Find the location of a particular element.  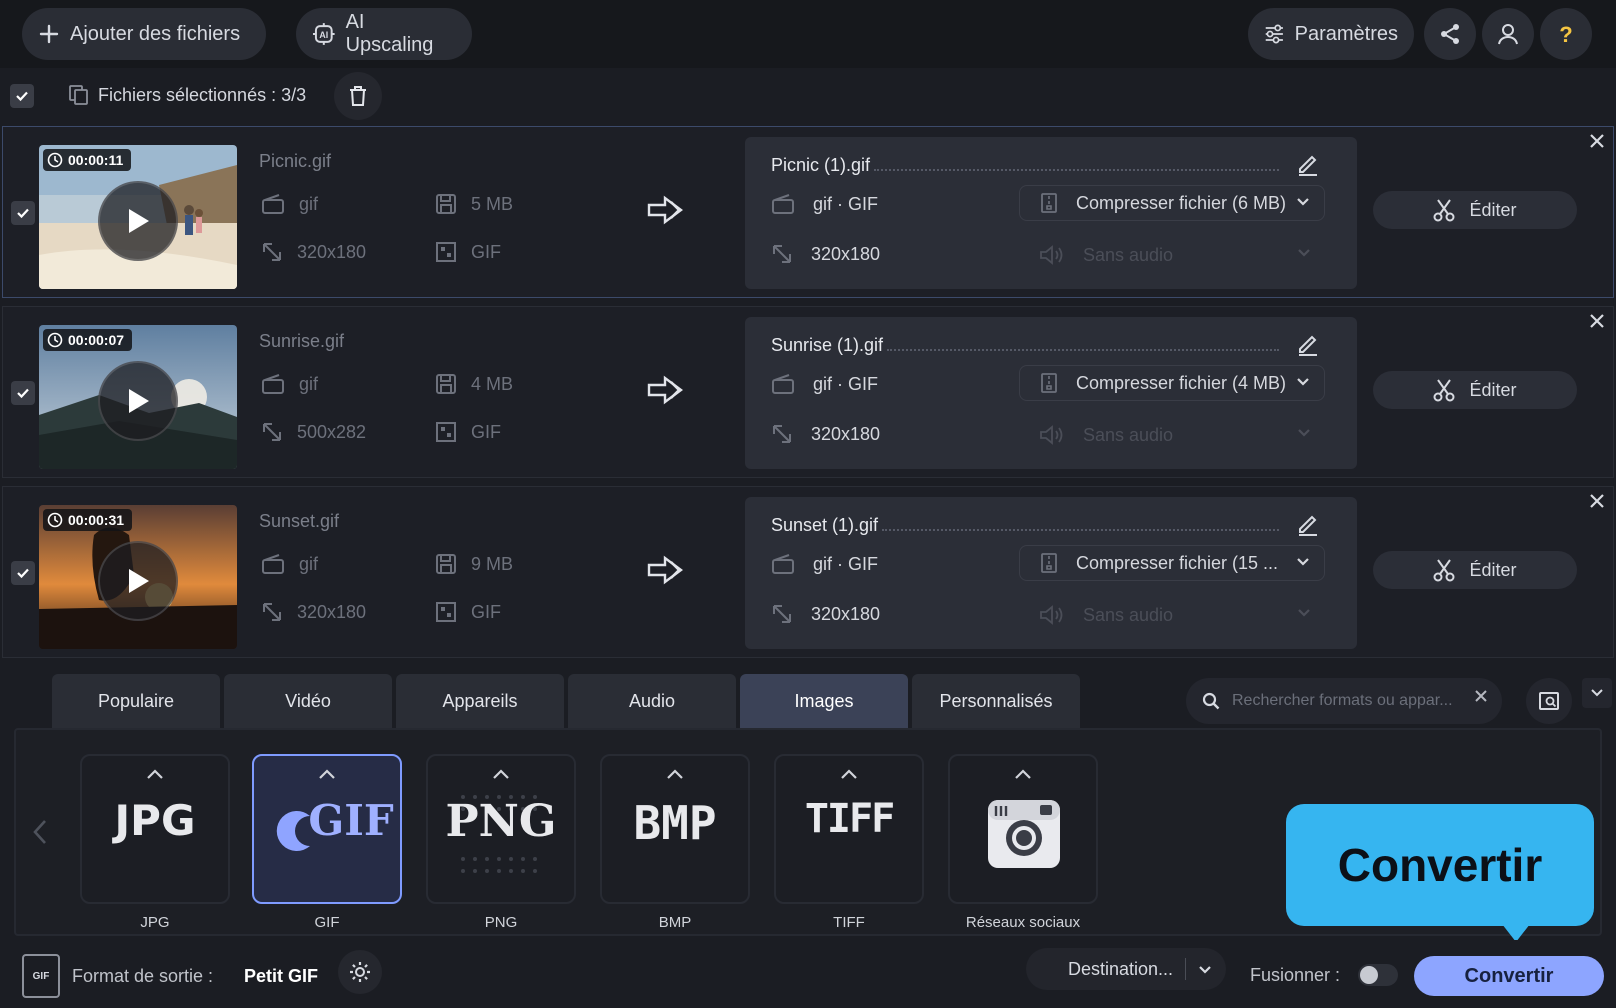

tab-label: Personnalisés is located at coordinates (996, 700).